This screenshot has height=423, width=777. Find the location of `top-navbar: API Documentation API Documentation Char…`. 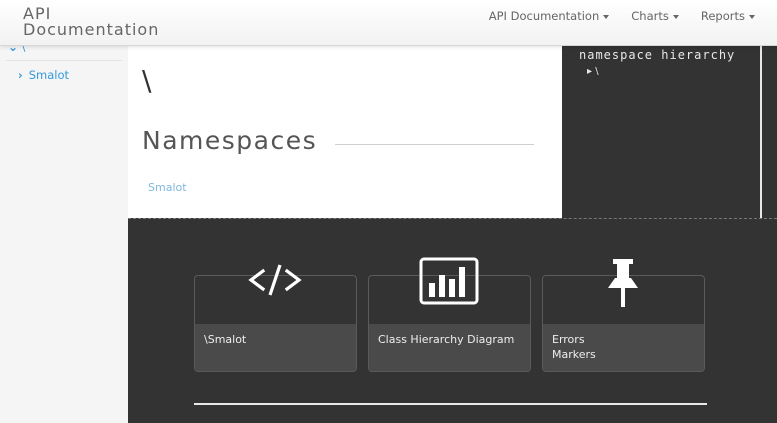

top-navbar: API Documentation API Documentation Char… is located at coordinates (388, 23).